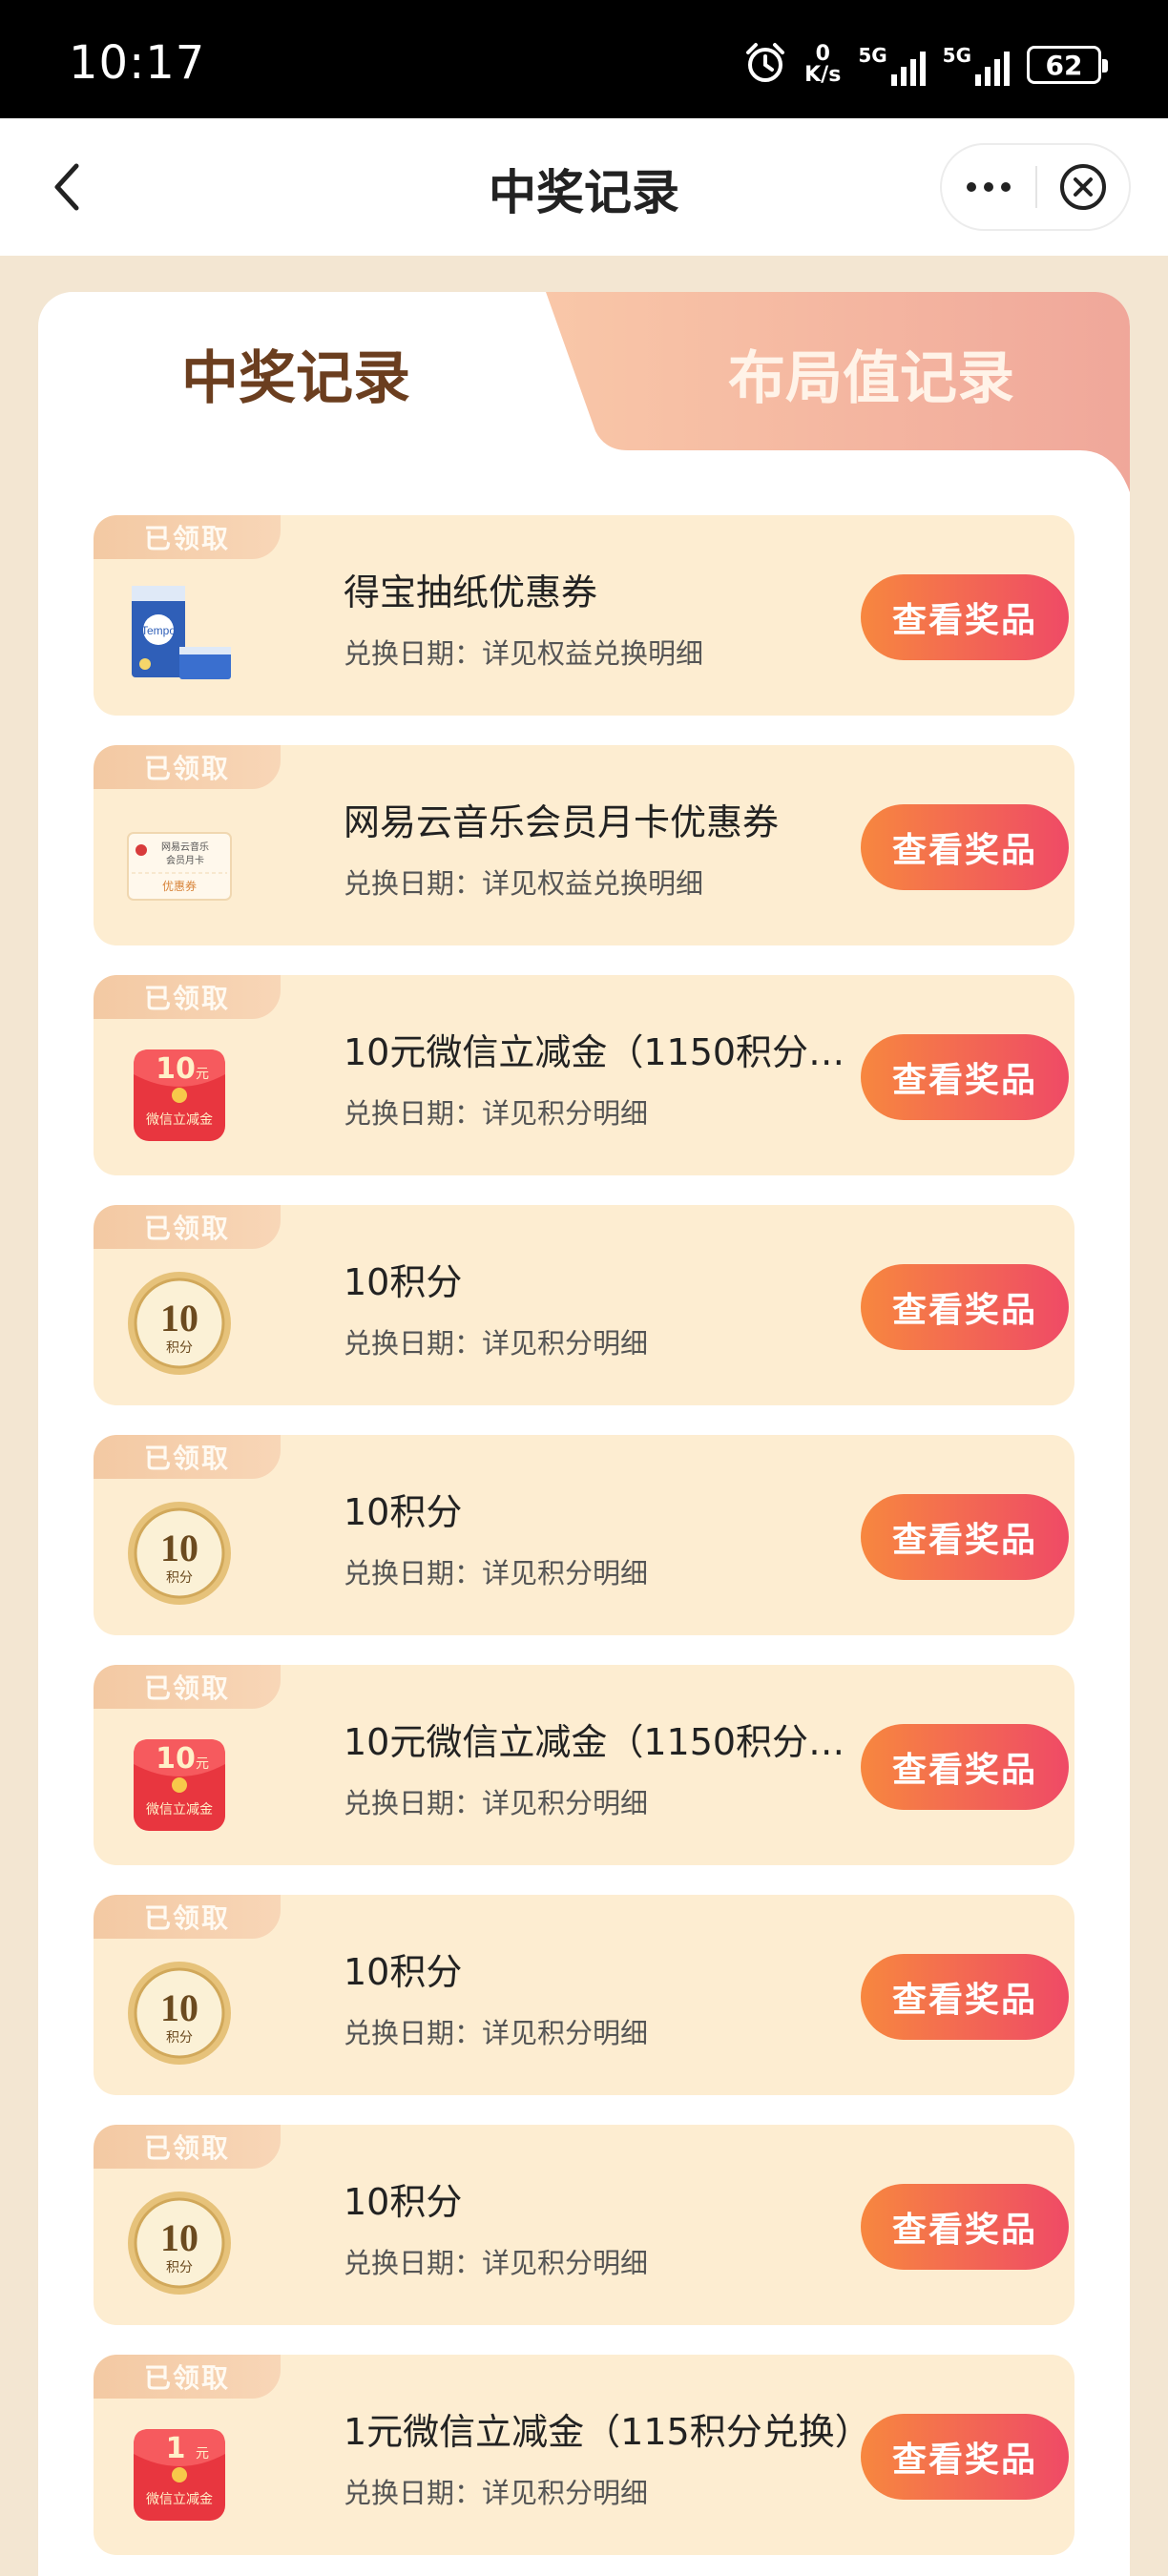  Describe the element at coordinates (137, 63) in the screenshot. I see `status-time: 10:17` at that location.